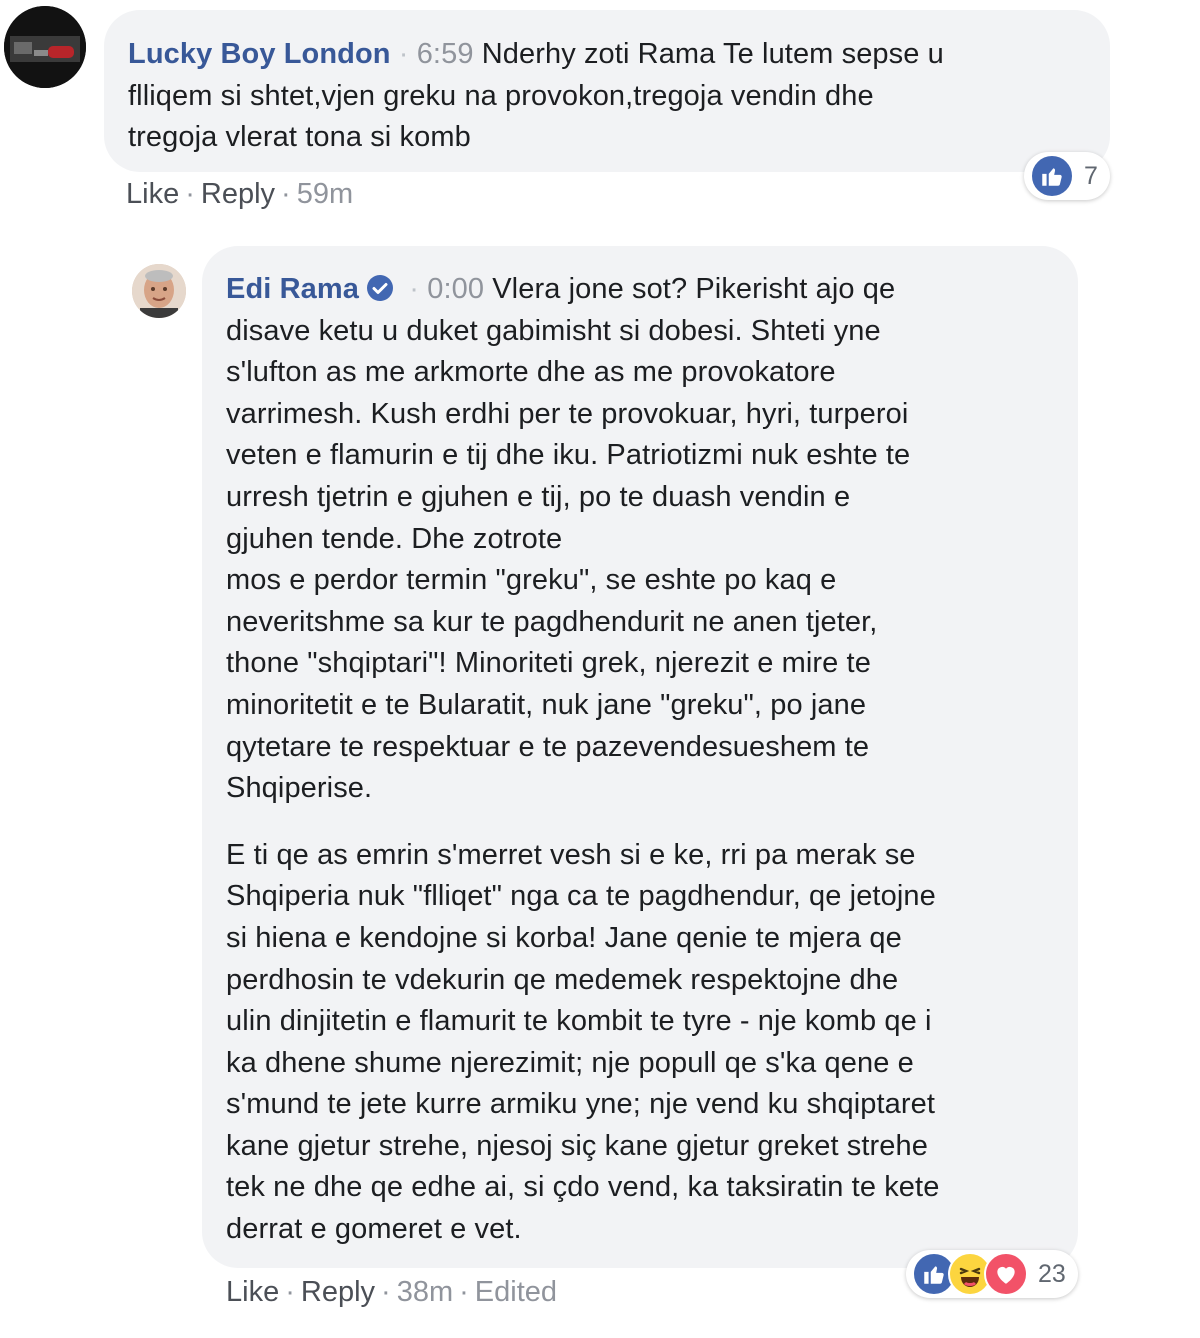  I want to click on avatar-edi-rama, so click(159, 291).